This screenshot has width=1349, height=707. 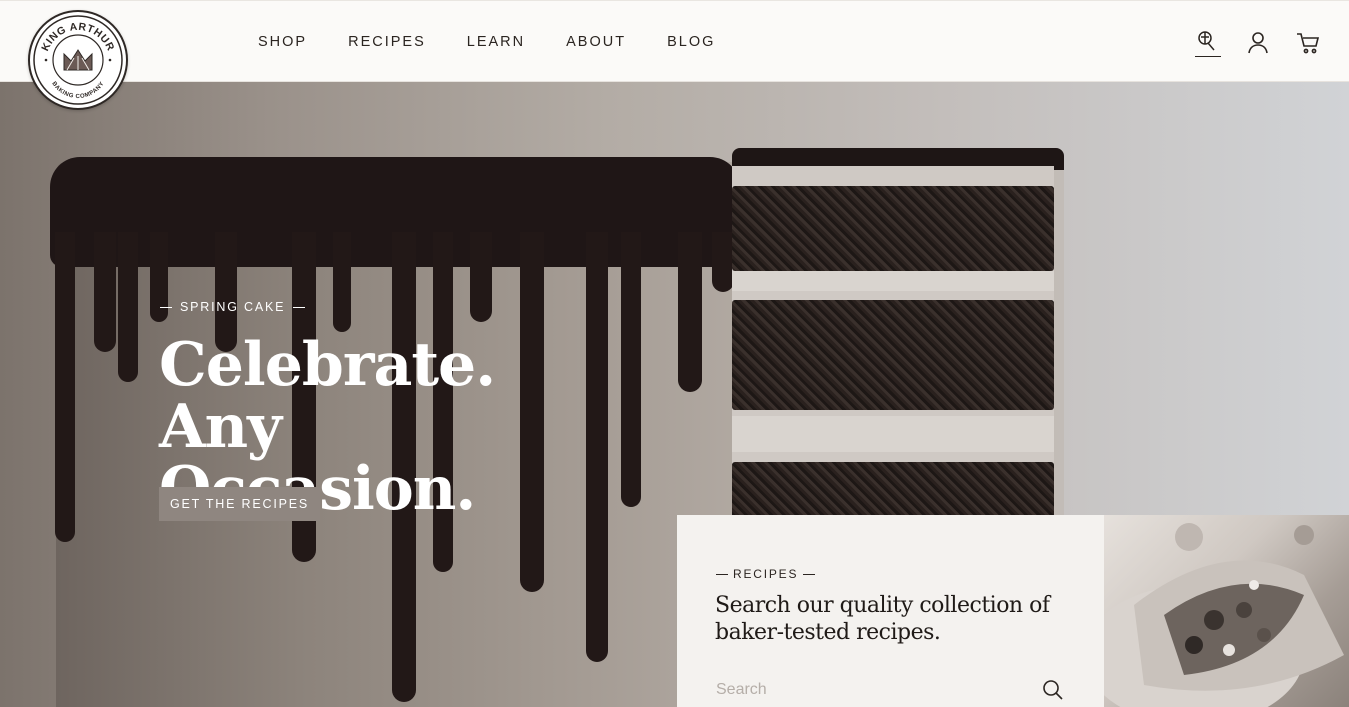 I want to click on nav-item-learn: LEARN, so click(x=496, y=42).